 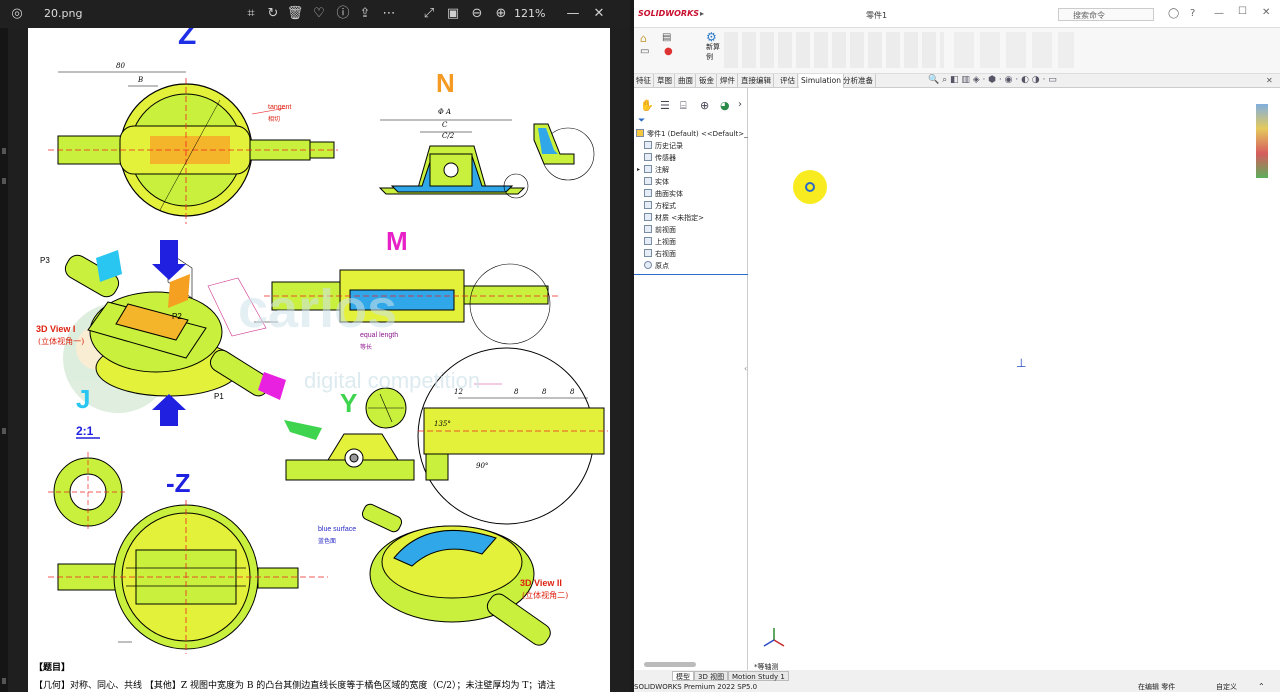 I want to click on tab-evaluate: 评估, so click(x=788, y=81).